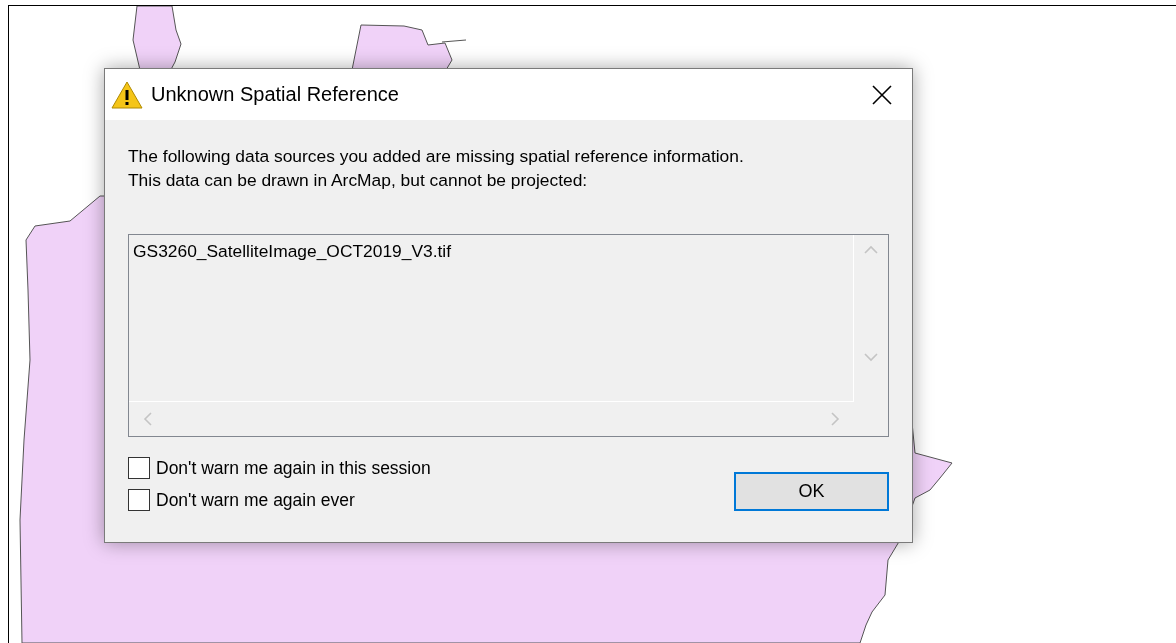 This screenshot has height=643, width=1176. I want to click on warning-icon, so click(127, 94).